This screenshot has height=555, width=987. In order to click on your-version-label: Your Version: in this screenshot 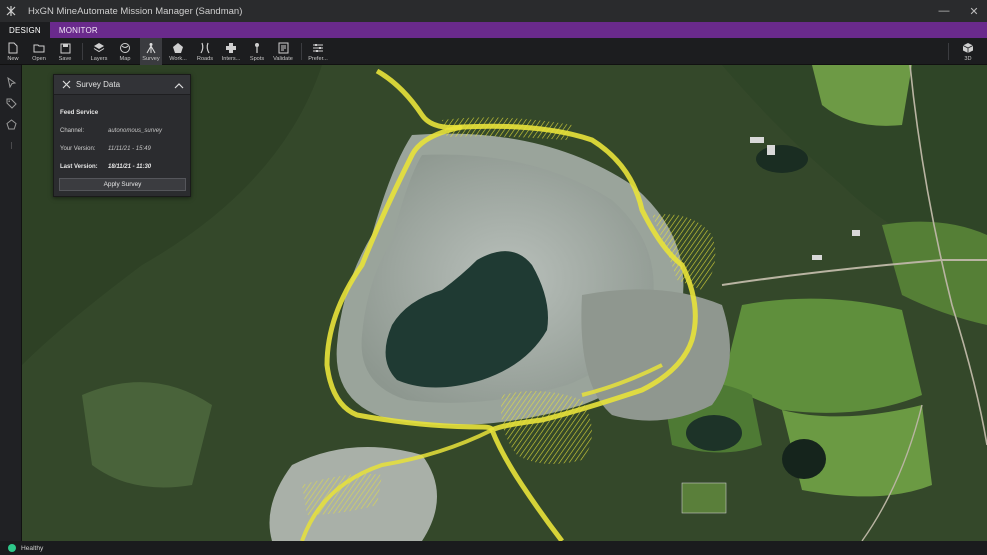, I will do `click(78, 149)`.